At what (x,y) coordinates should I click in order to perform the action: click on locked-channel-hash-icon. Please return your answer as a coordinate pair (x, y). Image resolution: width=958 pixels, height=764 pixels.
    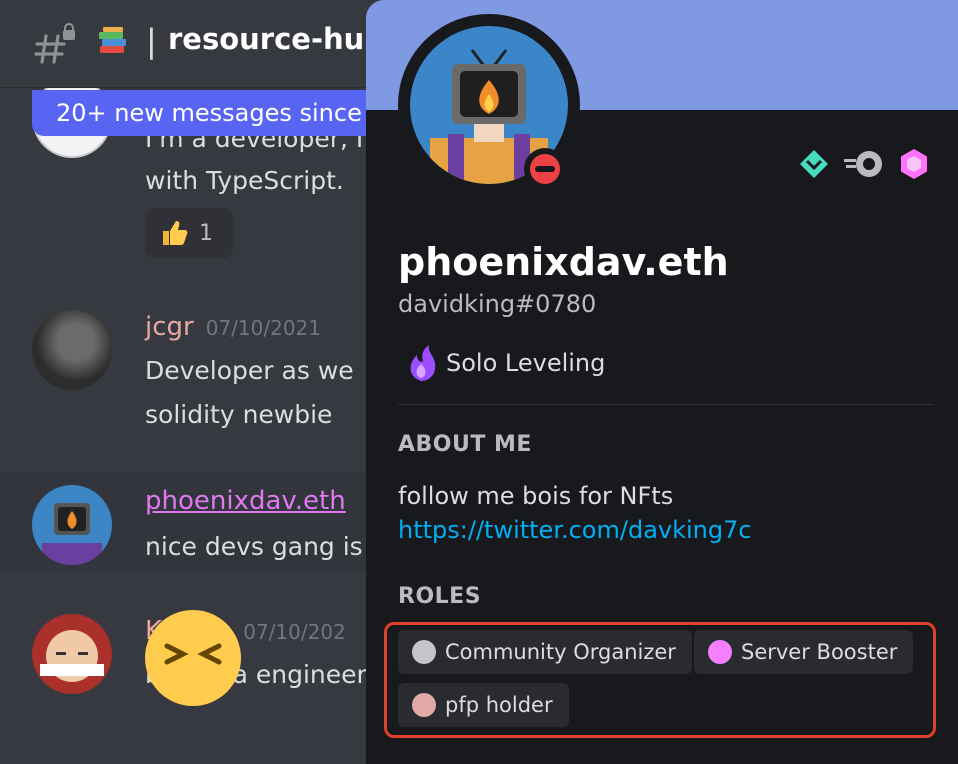
    Looking at the image, I should click on (54, 43).